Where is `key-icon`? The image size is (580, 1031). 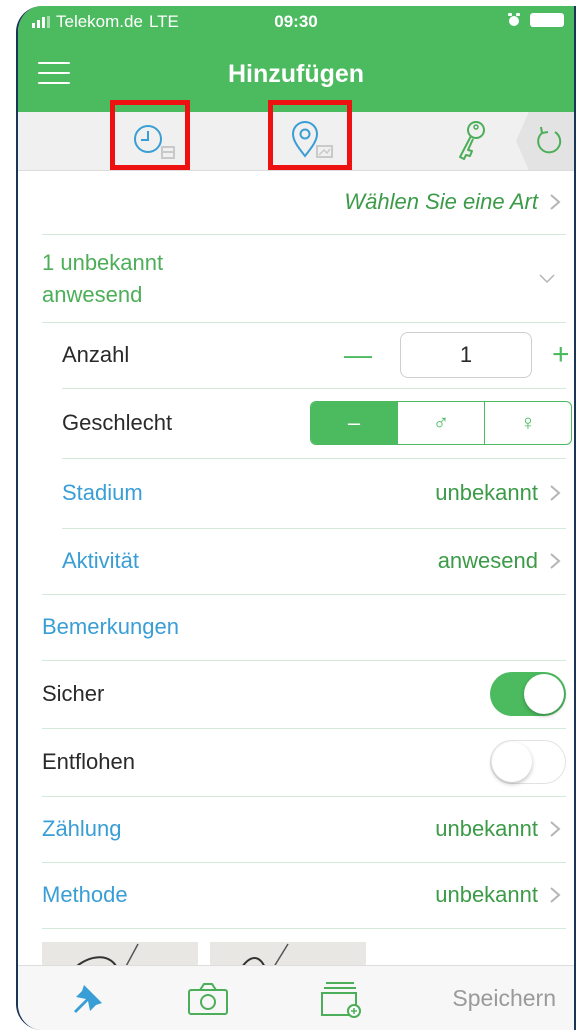 key-icon is located at coordinates (472, 140).